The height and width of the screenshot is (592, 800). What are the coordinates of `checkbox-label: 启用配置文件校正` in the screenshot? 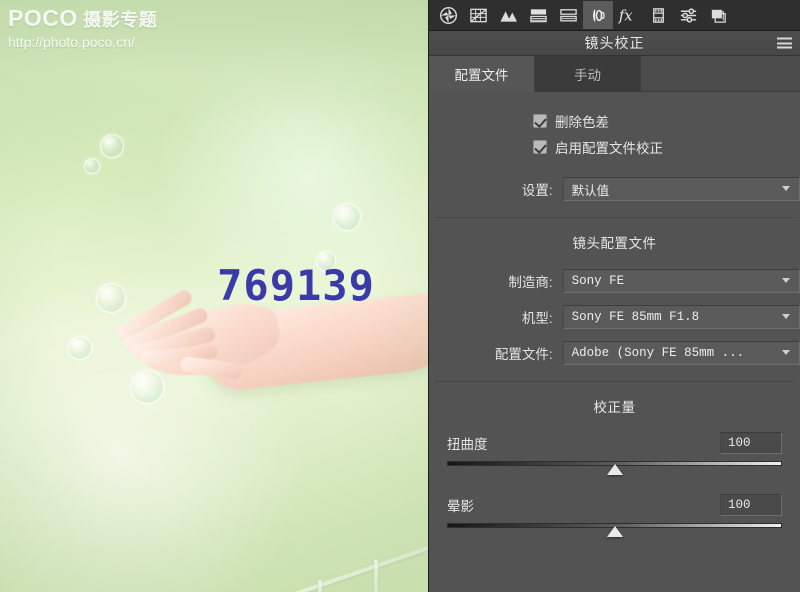 It's located at (609, 148).